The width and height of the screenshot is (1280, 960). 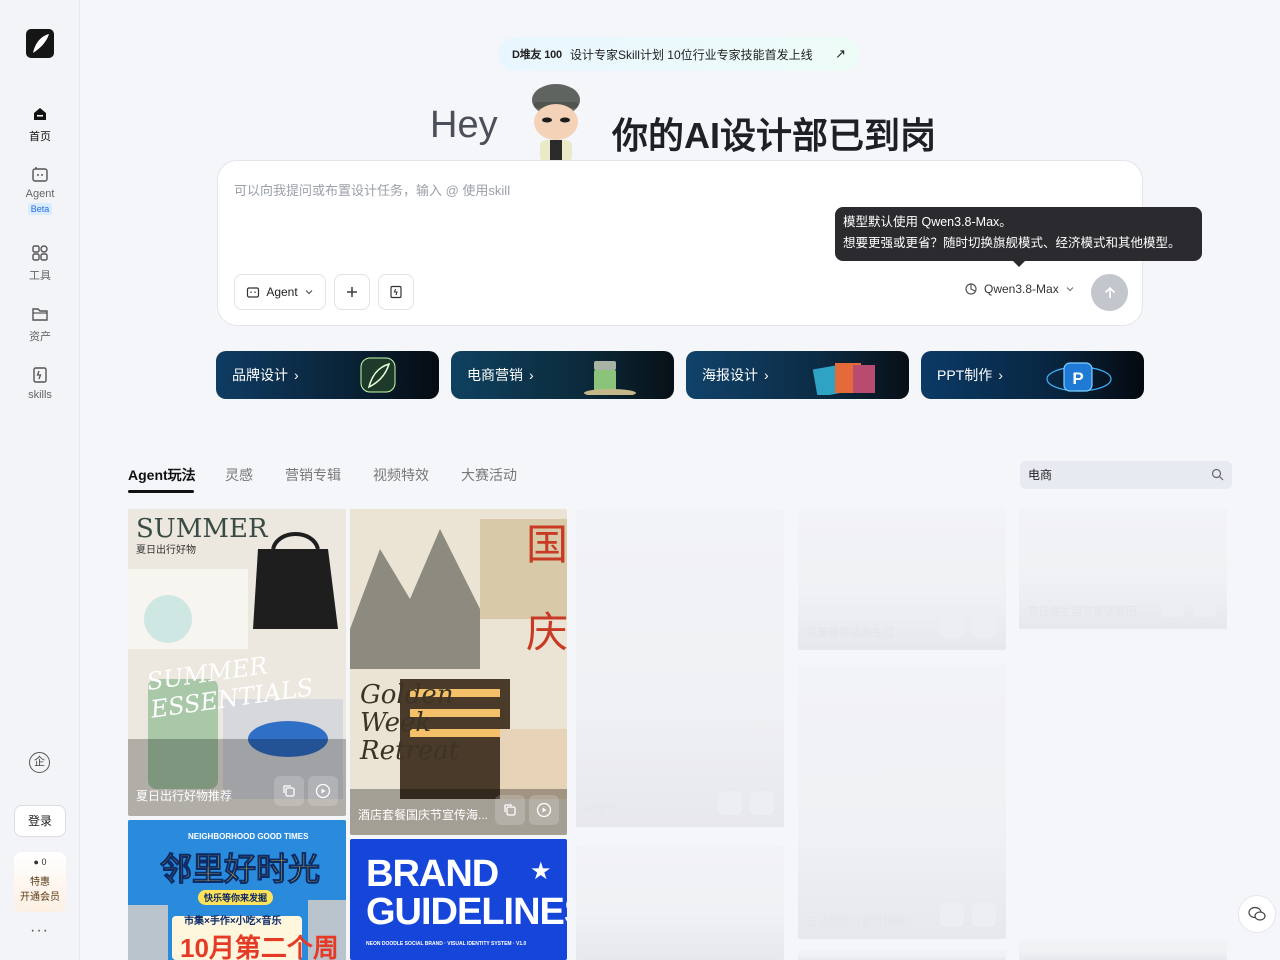 What do you see at coordinates (372, 189) in the screenshot?
I see `prompt-input: 可以向我提问或布置设计任务，输入 @ 使用skill` at bounding box center [372, 189].